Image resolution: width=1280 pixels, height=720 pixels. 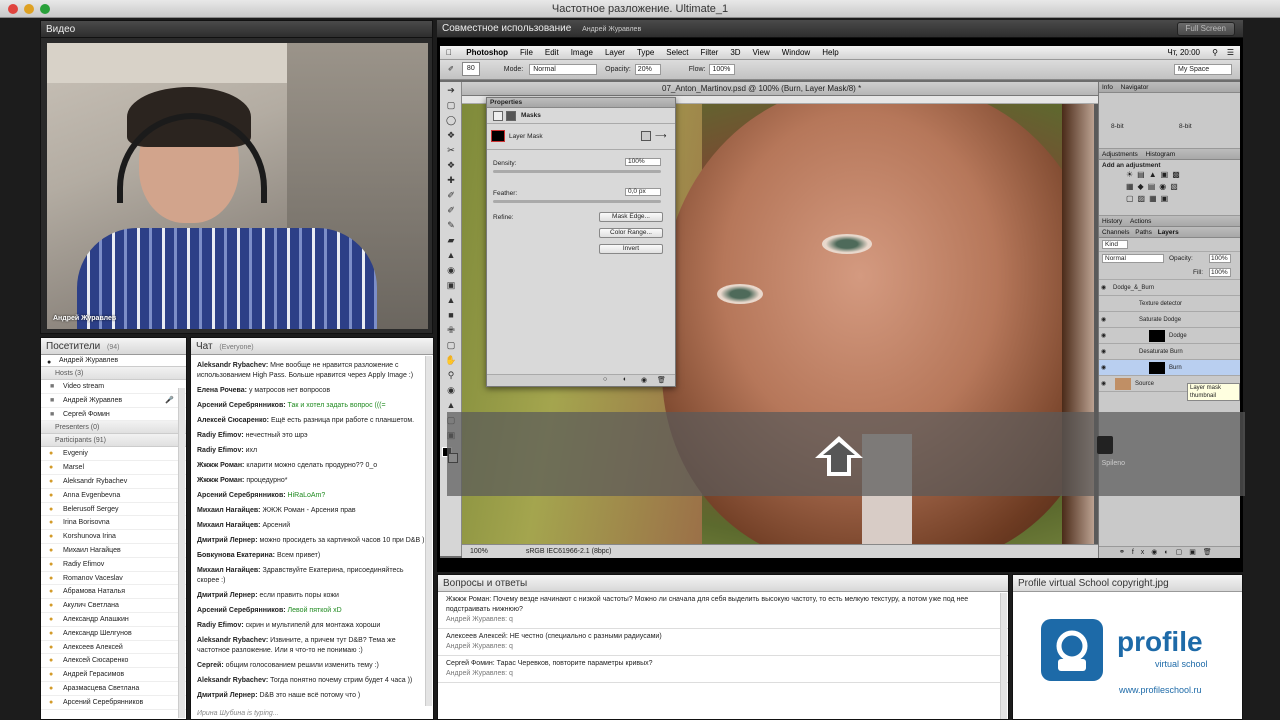 What do you see at coordinates (113, 468) in the screenshot?
I see `participant-row: ● Marsel` at bounding box center [113, 468].